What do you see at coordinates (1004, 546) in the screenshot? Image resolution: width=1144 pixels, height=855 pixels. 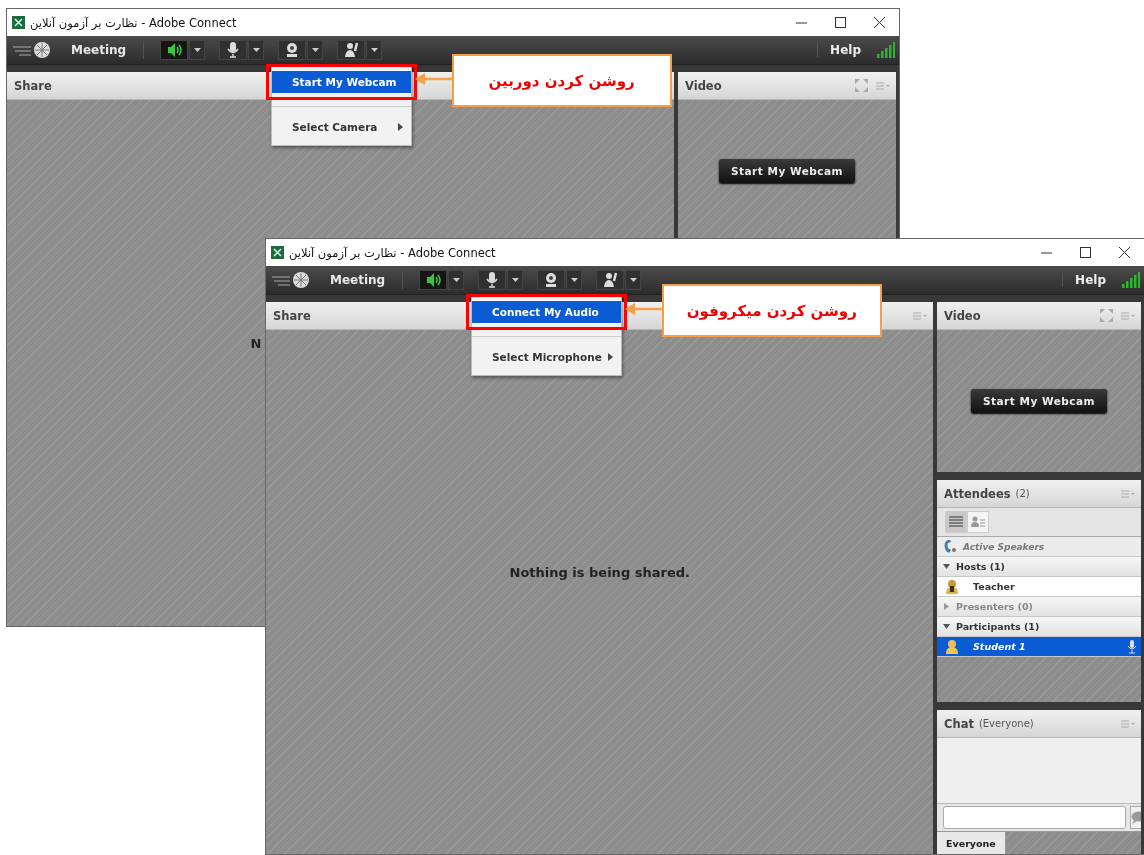 I see `active-speakers-label: Active Speakers` at bounding box center [1004, 546].